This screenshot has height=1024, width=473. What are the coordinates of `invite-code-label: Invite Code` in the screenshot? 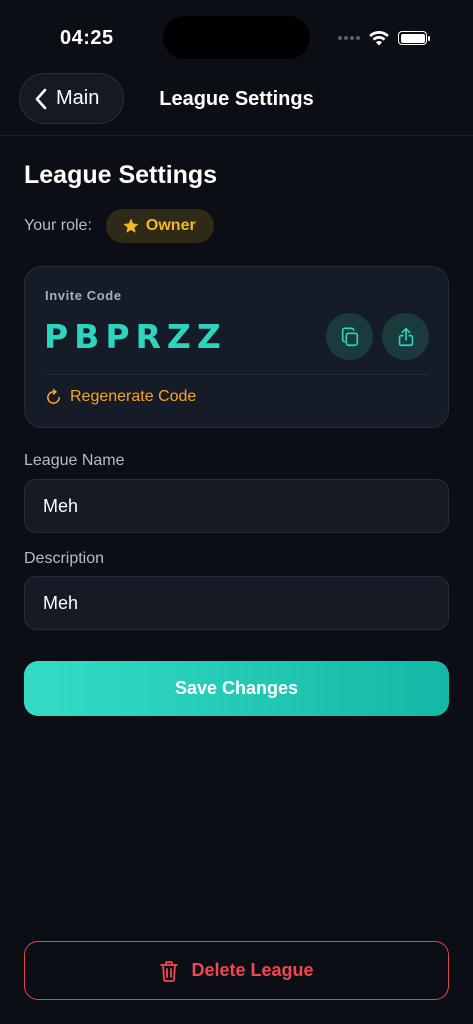 It's located at (83, 295).